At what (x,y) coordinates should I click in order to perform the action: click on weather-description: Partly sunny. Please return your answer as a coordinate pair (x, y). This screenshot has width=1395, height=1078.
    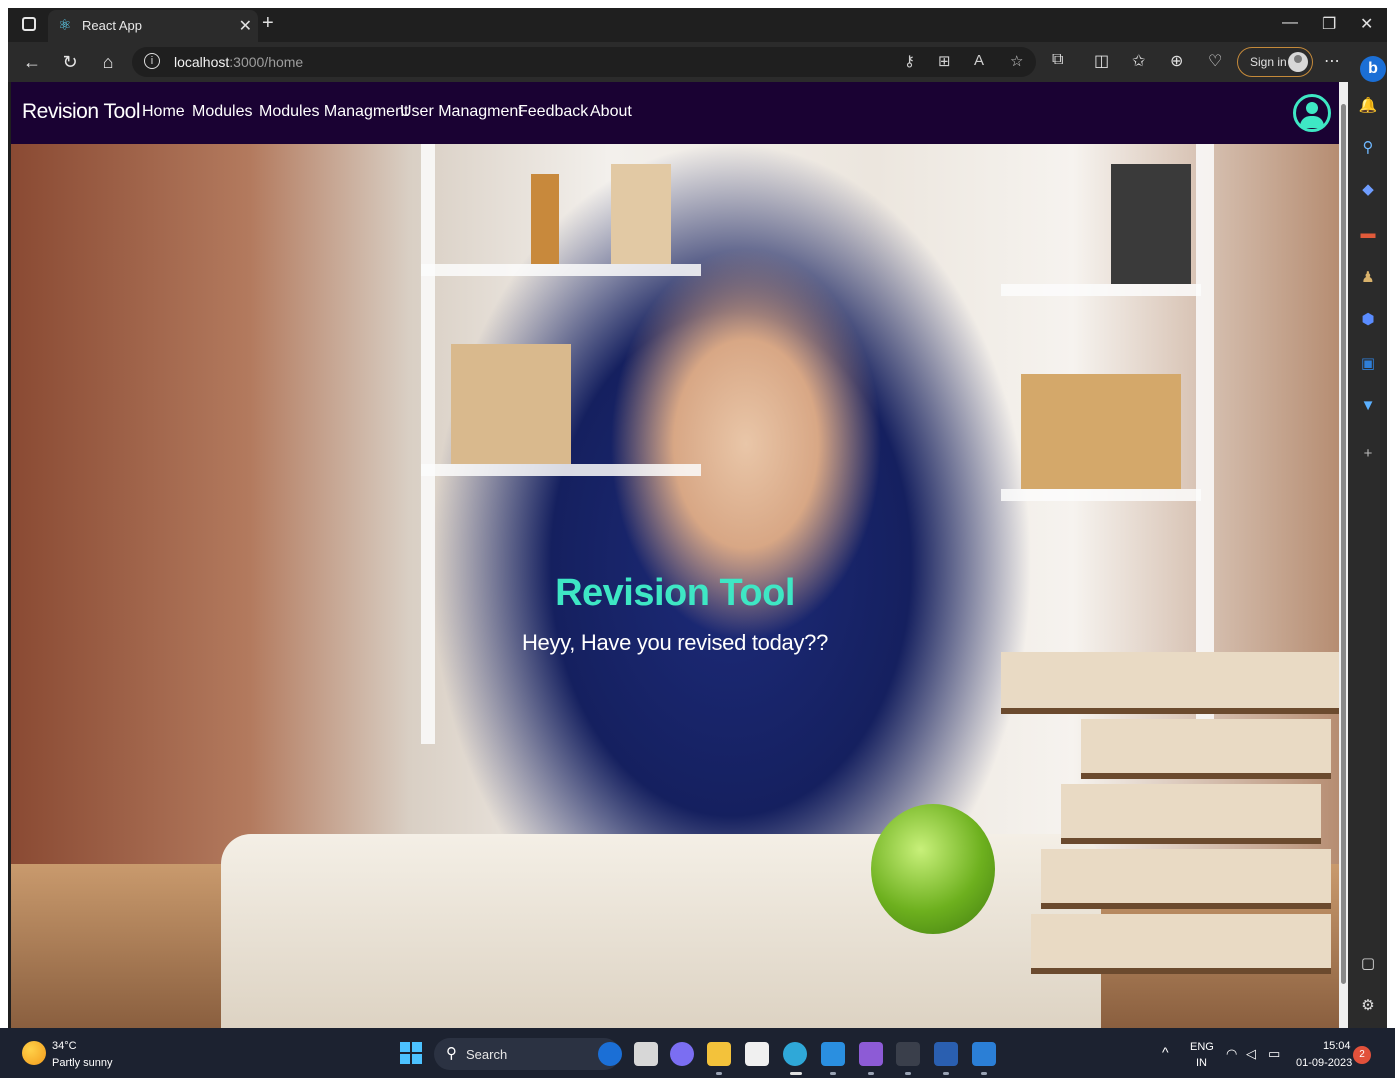
    Looking at the image, I should click on (82, 1063).